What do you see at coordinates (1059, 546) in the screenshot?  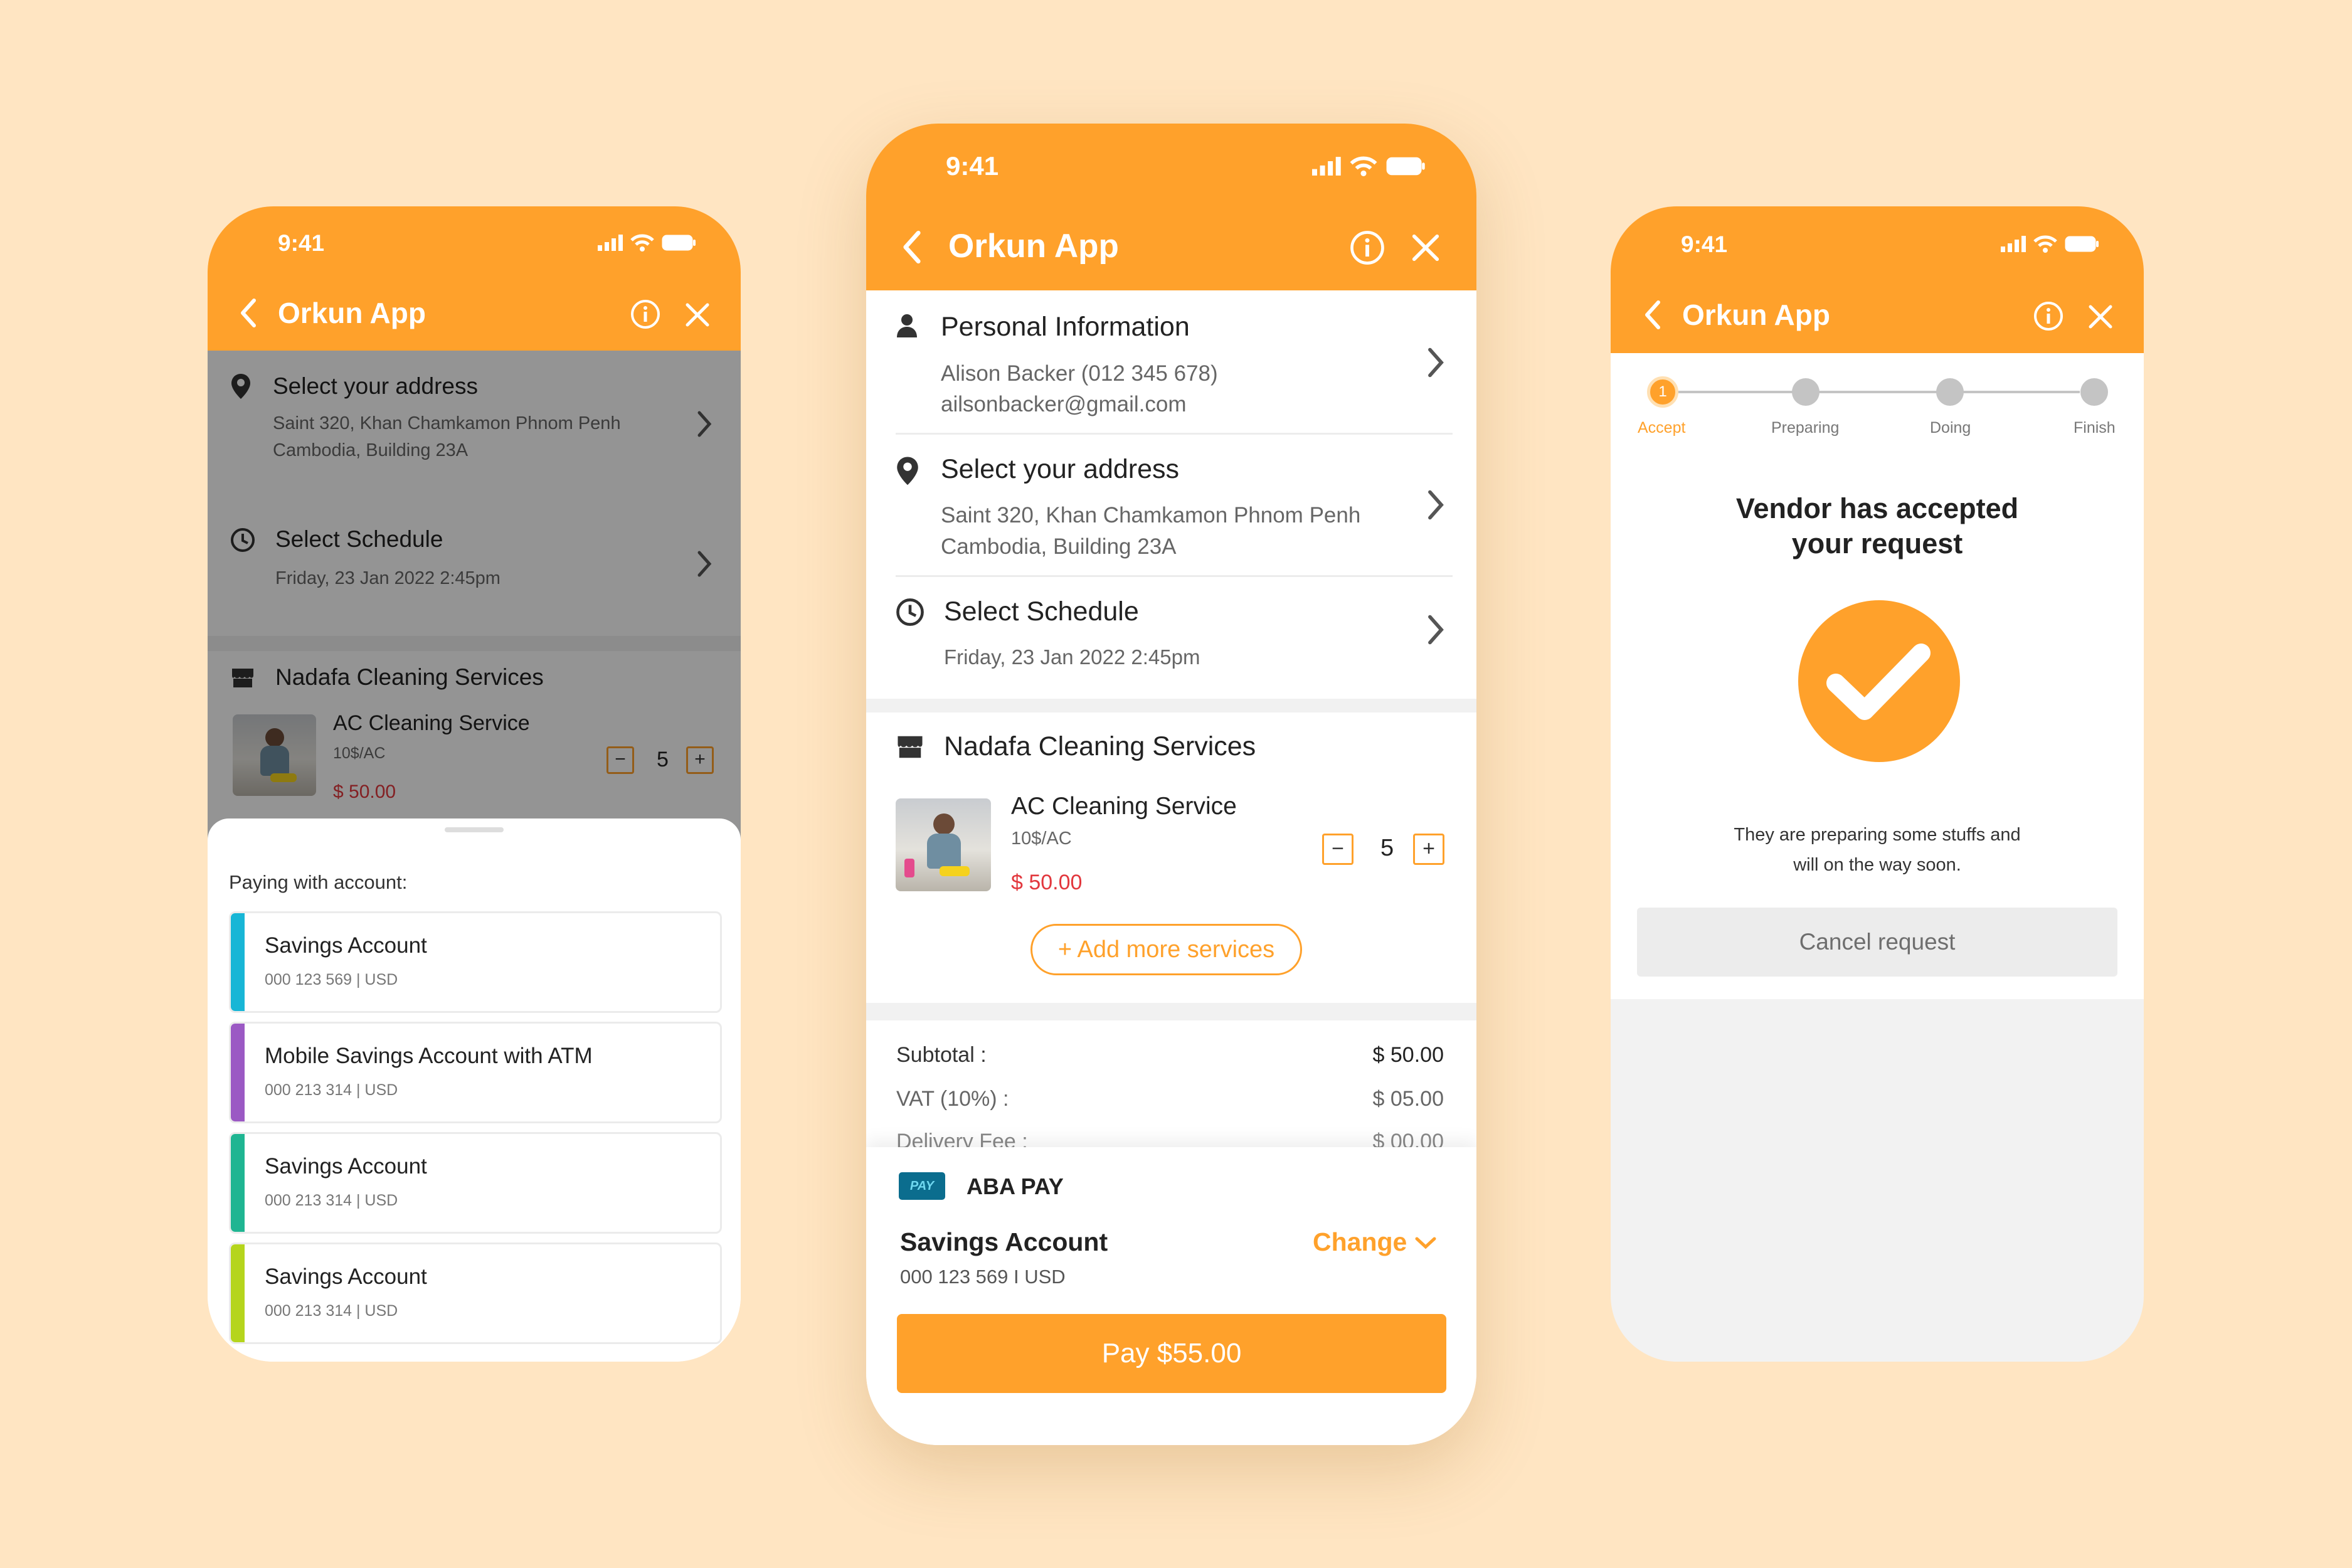 I see `address-line2: Cambodia, Building 23A` at bounding box center [1059, 546].